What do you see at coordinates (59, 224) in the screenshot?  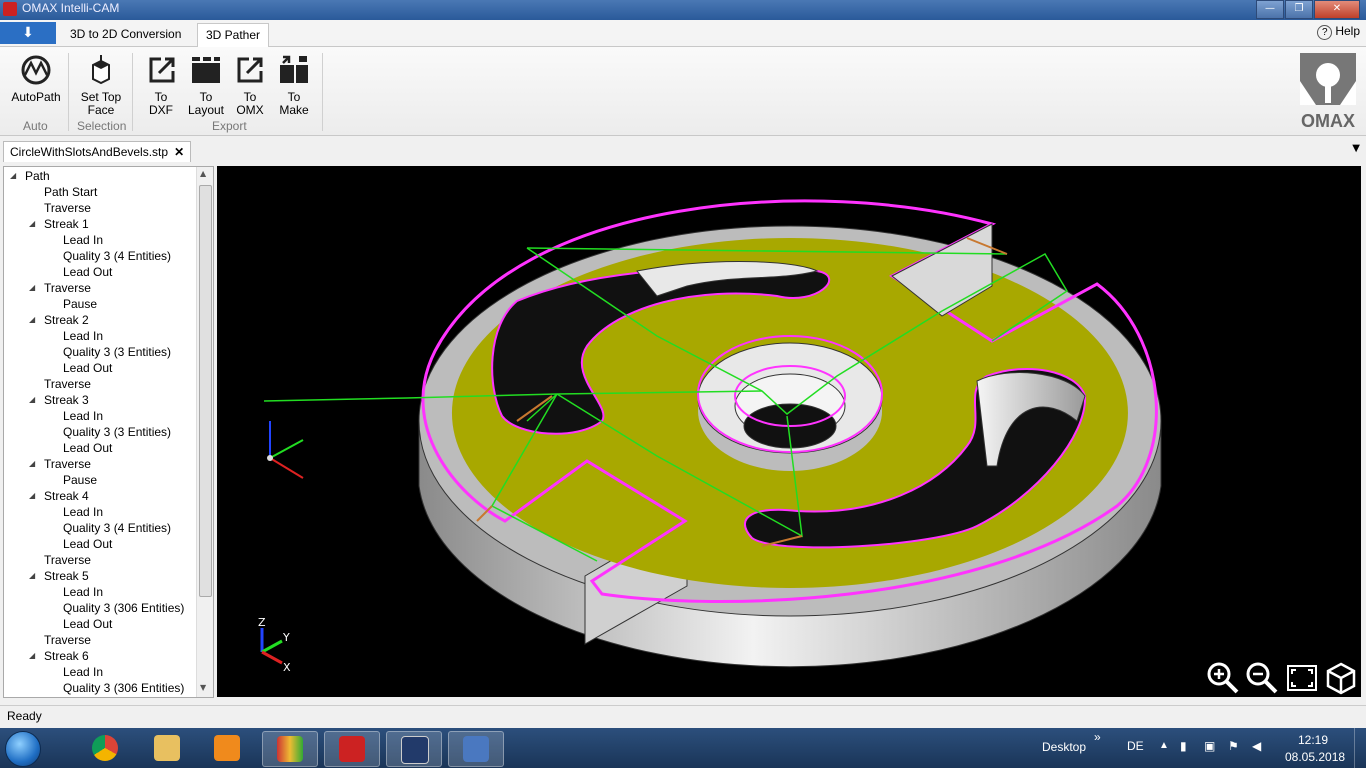 I see `tree-item: ◢ Streak 1` at bounding box center [59, 224].